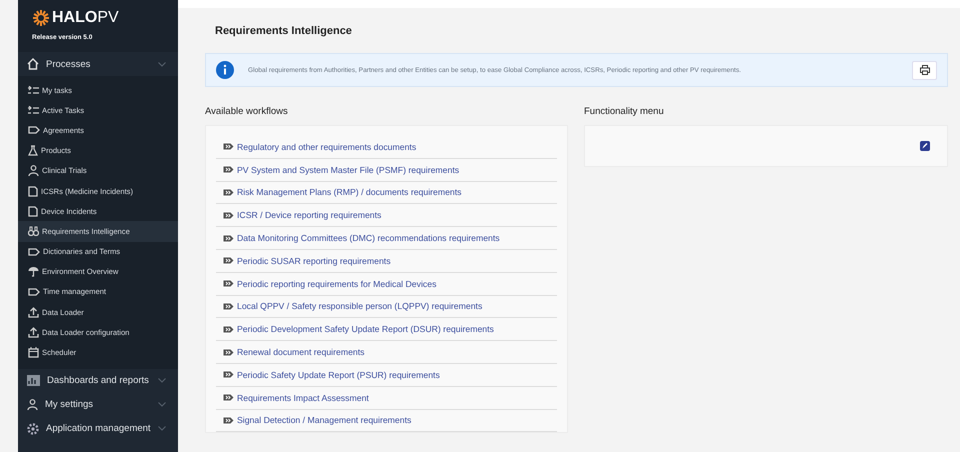  What do you see at coordinates (98, 64) in the screenshot?
I see `sidebar-section: Processes` at bounding box center [98, 64].